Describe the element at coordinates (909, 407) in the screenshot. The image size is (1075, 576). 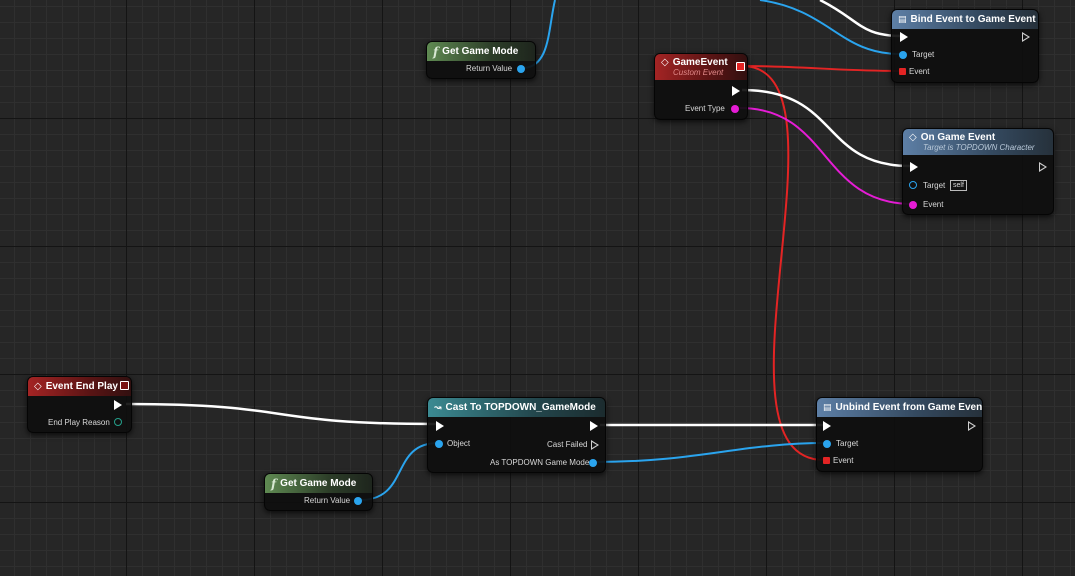
I see `node-title: Unbind Event from Game Event` at that location.